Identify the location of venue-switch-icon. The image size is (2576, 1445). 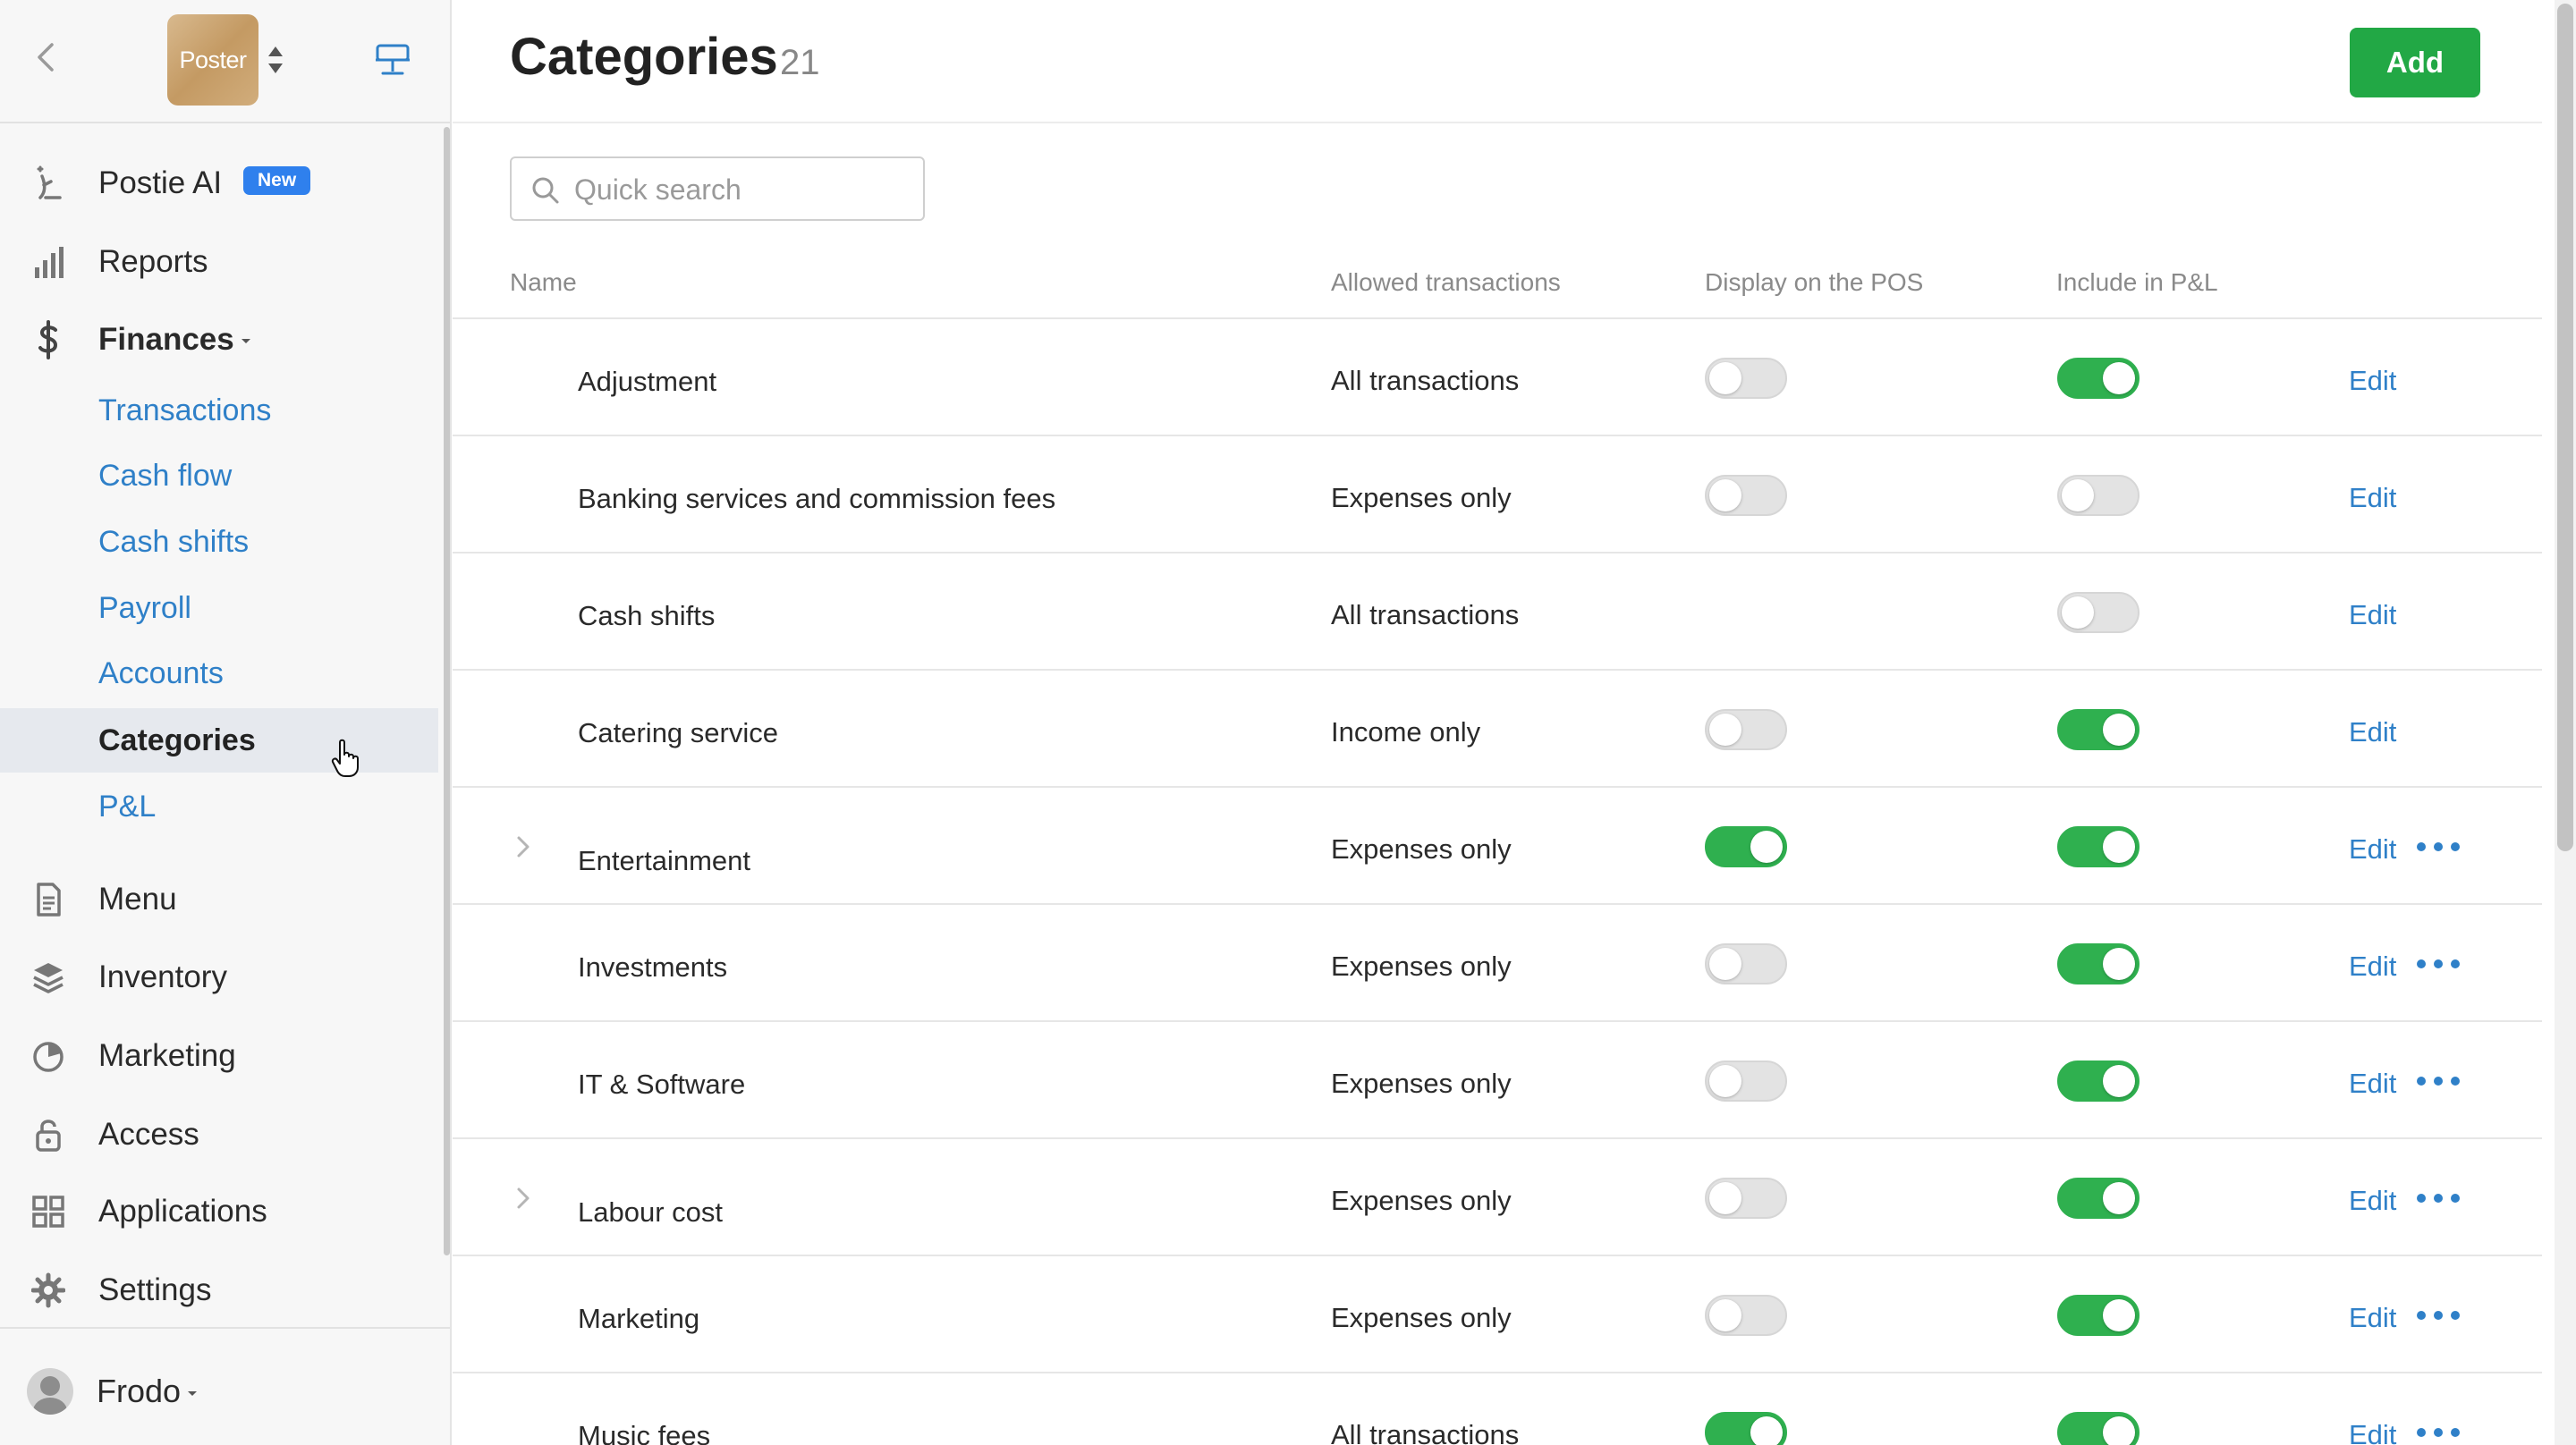
(275, 60).